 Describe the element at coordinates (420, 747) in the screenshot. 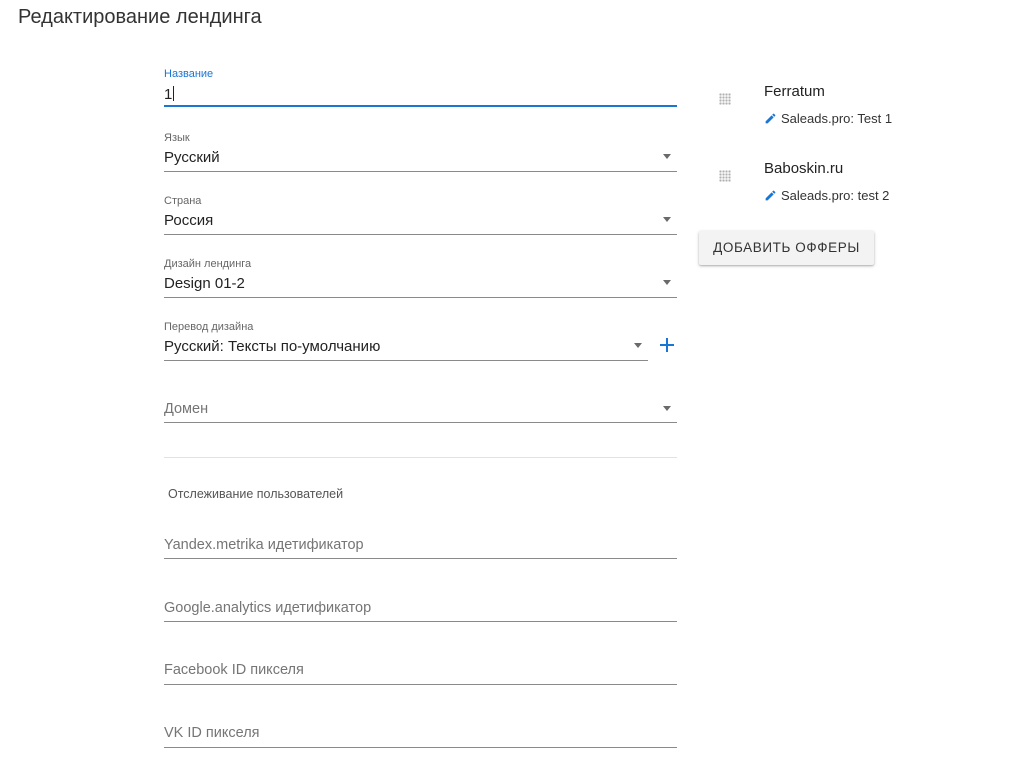

I see `vk-pixel-underline` at that location.